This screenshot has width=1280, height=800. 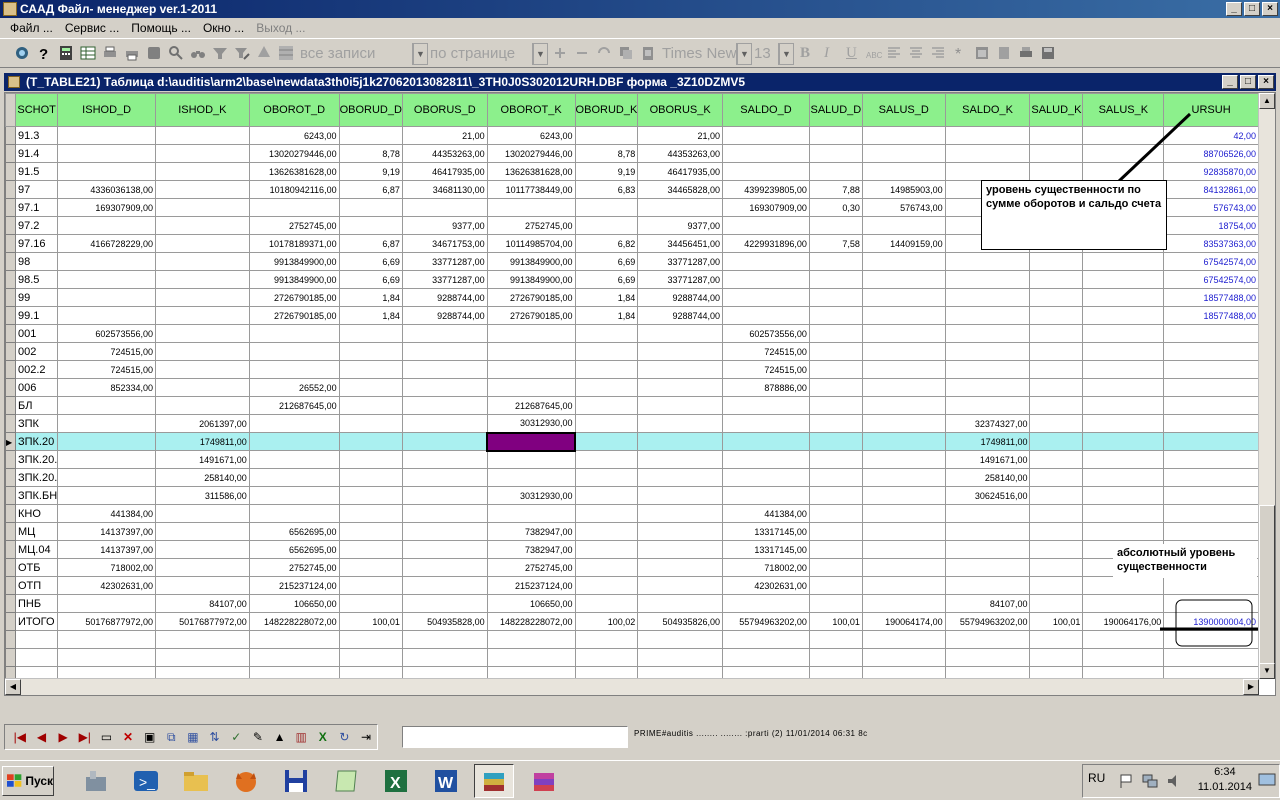 What do you see at coordinates (531, 585) in the screenshot?
I see `cell-oborot_k: 215237124,00` at bounding box center [531, 585].